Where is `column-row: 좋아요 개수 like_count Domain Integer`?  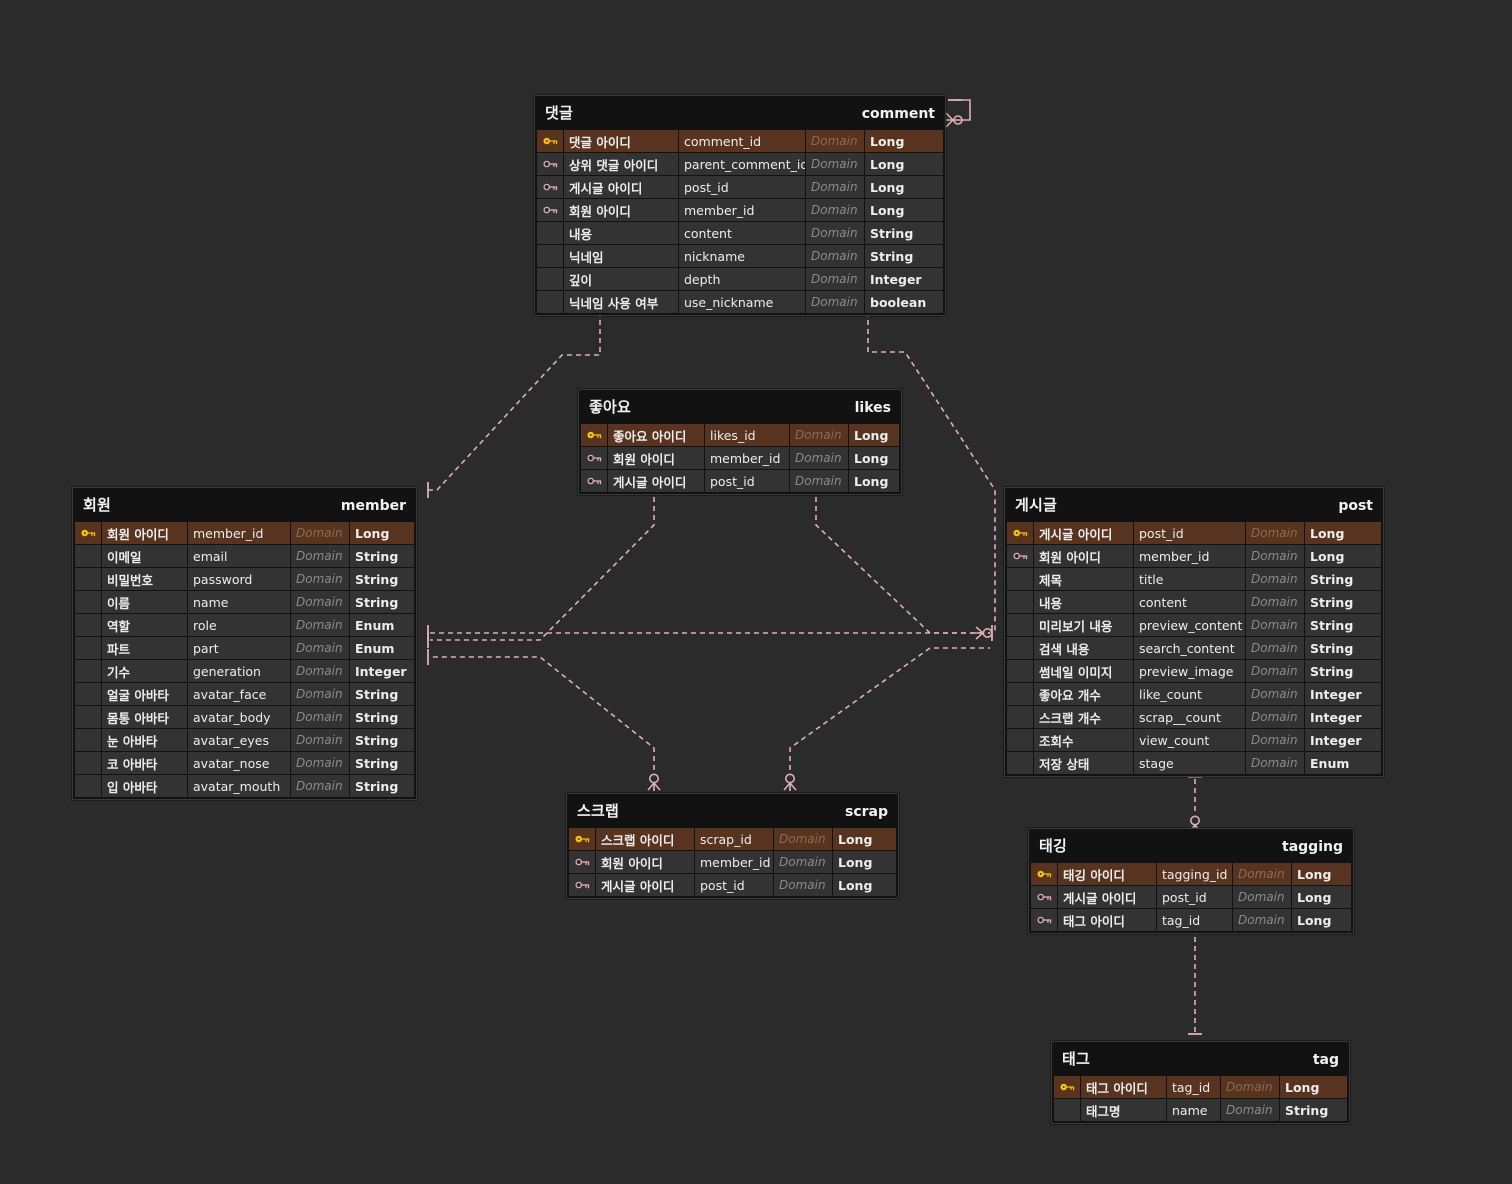 column-row: 좋아요 개수 like_count Domain Integer is located at coordinates (1194, 694).